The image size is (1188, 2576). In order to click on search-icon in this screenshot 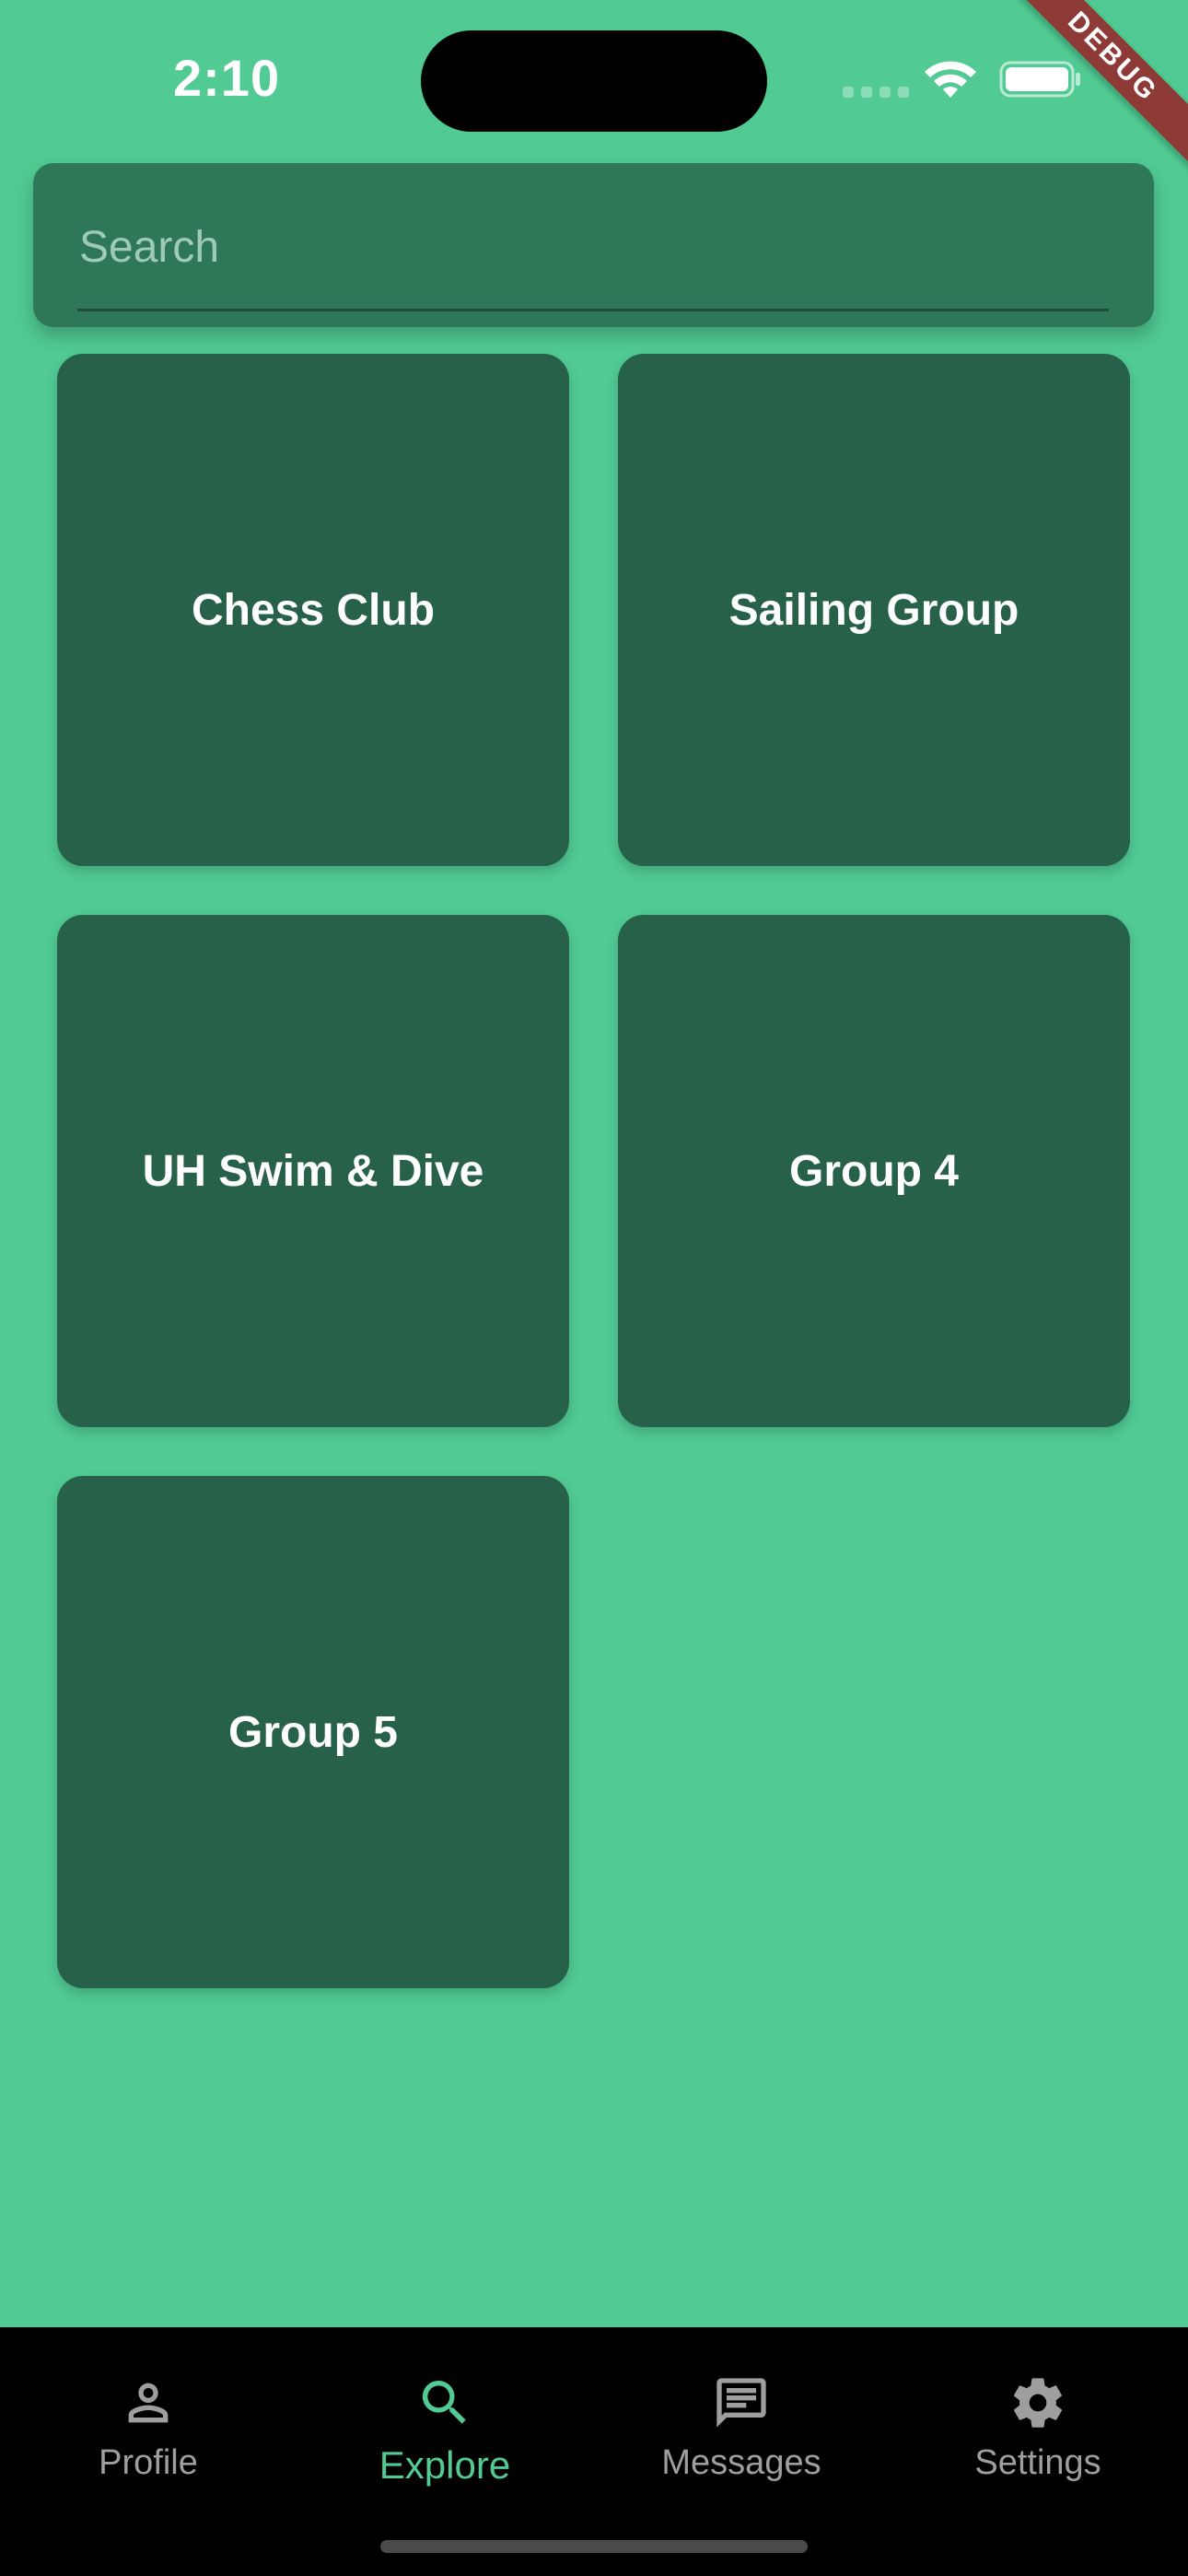, I will do `click(444, 2402)`.